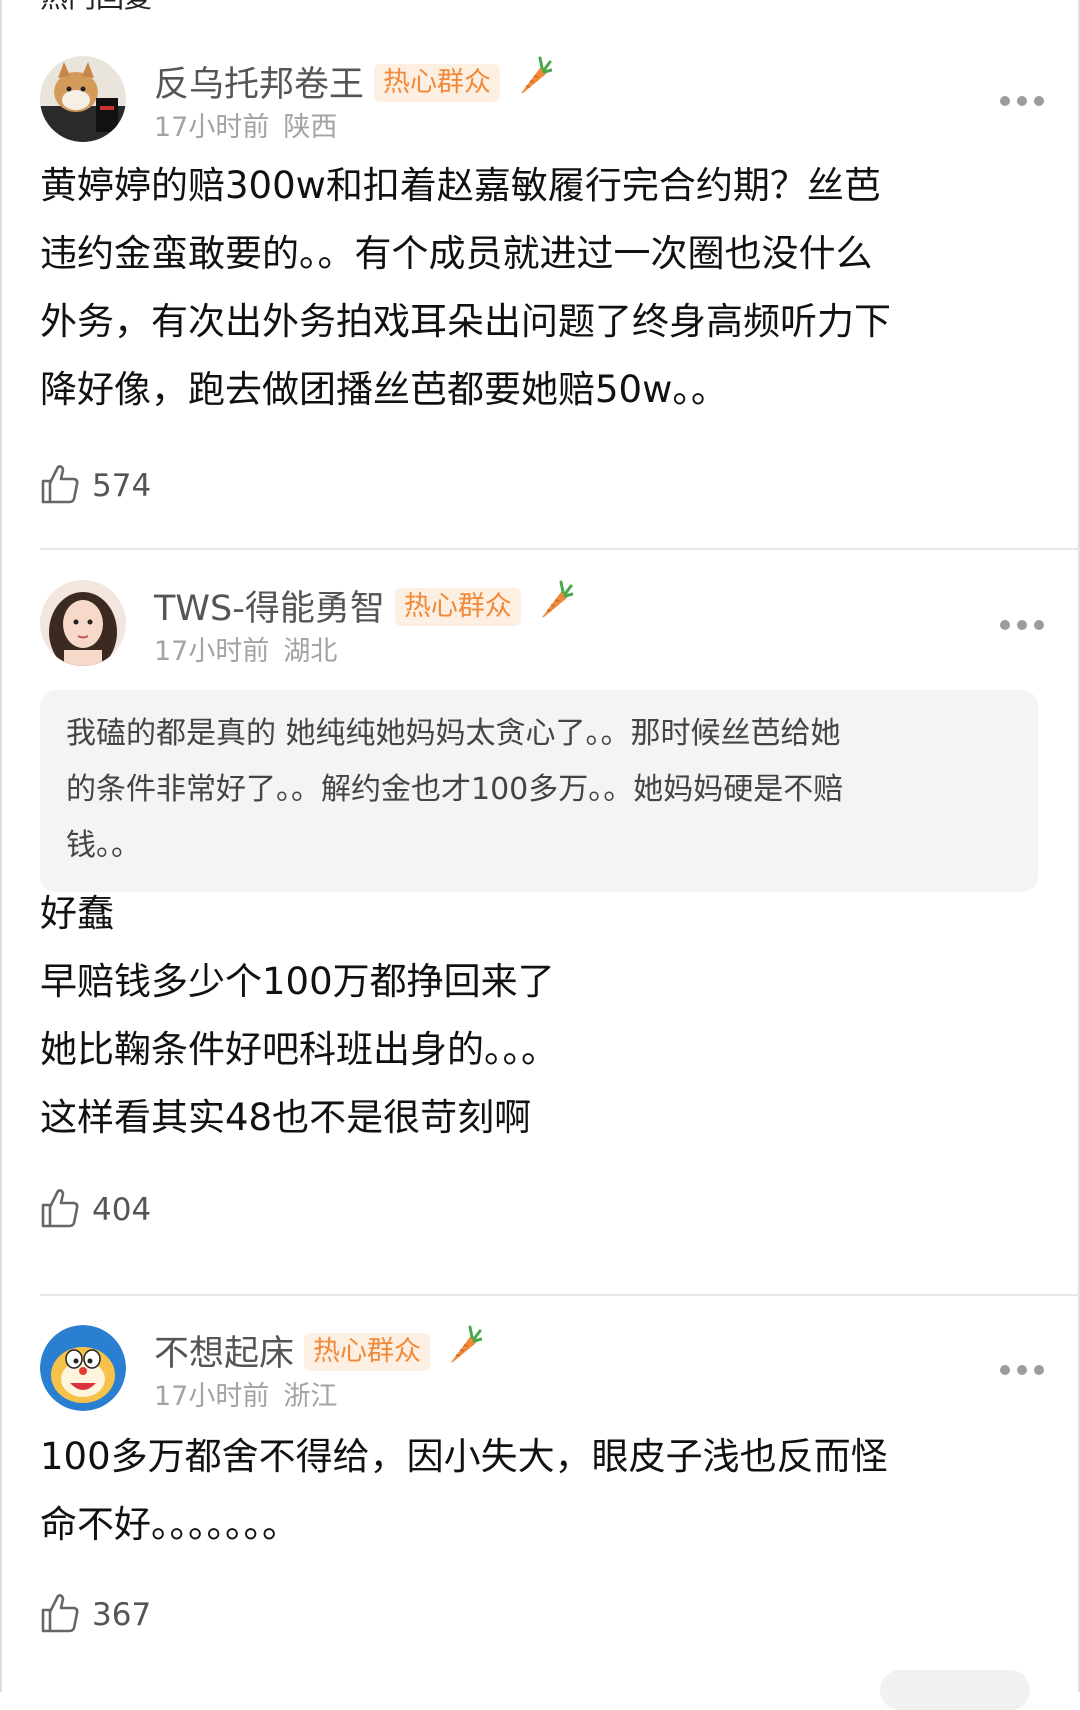 The height and width of the screenshot is (1710, 1080). What do you see at coordinates (310, 127) in the screenshot?
I see `location-text: 陕西` at bounding box center [310, 127].